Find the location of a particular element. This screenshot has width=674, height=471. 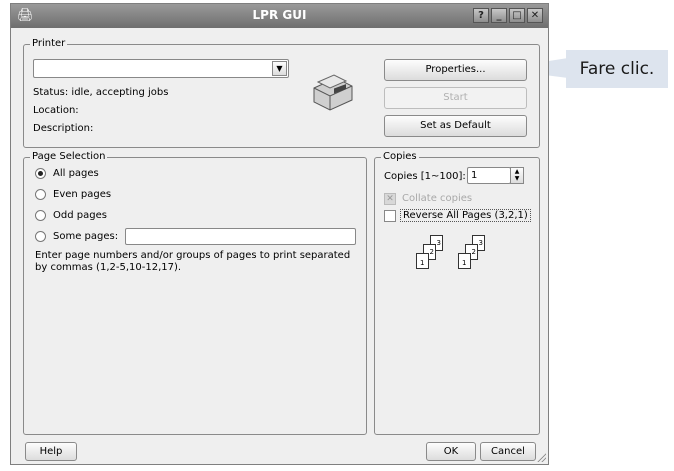

reverse-label: Reverse All Pages (3,2,1) is located at coordinates (465, 215).